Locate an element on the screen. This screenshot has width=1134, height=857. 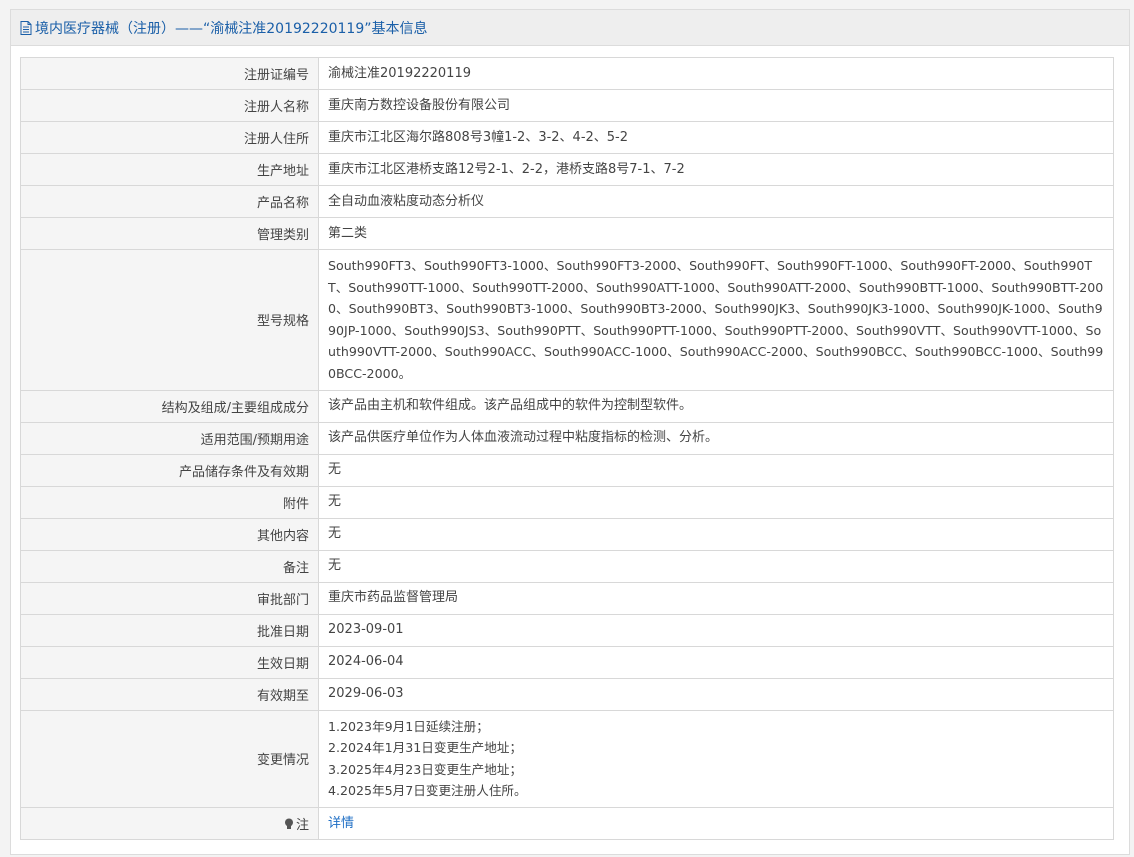
field-value: 第二类 is located at coordinates (716, 233).